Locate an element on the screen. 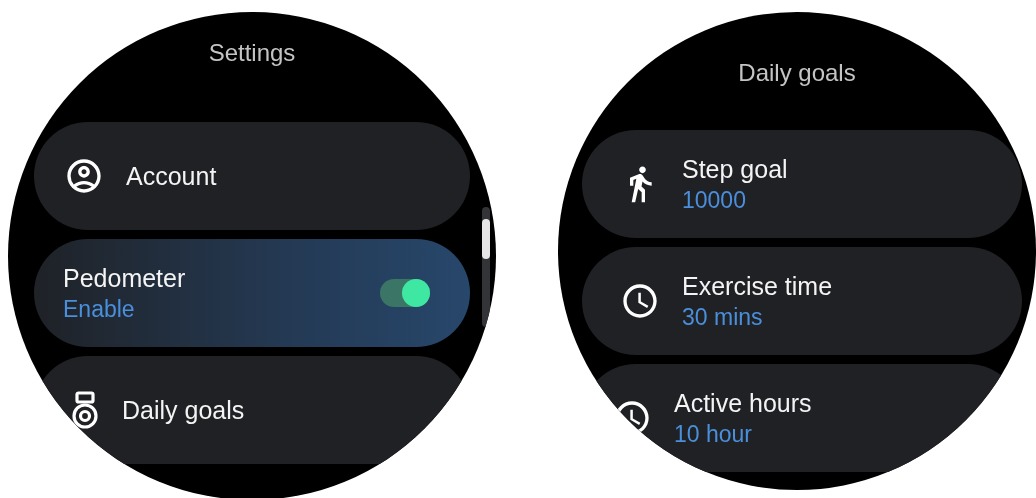 The height and width of the screenshot is (498, 1036). screen-title: Daily goals is located at coordinates (797, 73).